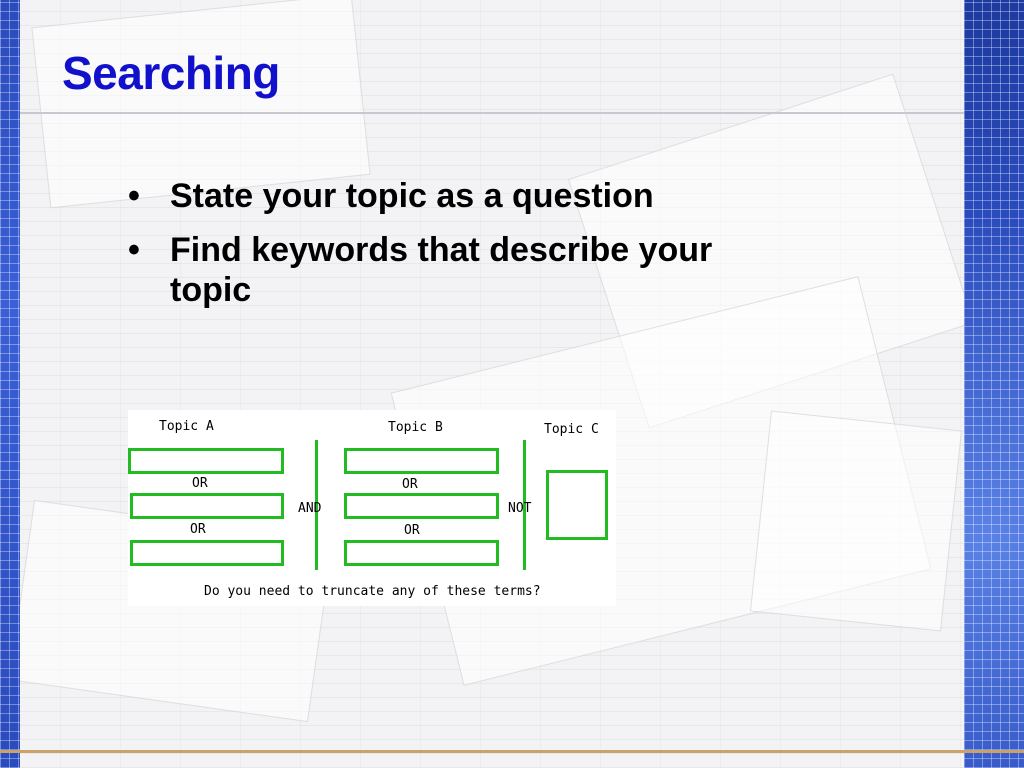  Describe the element at coordinates (441, 270) in the screenshot. I see `bullet-text: Find keywords that describe your topic` at that location.